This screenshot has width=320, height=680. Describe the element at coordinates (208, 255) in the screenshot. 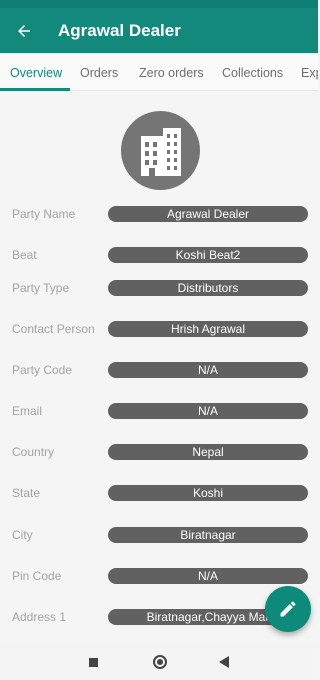

I see `beat-value: Koshi Beat2` at that location.